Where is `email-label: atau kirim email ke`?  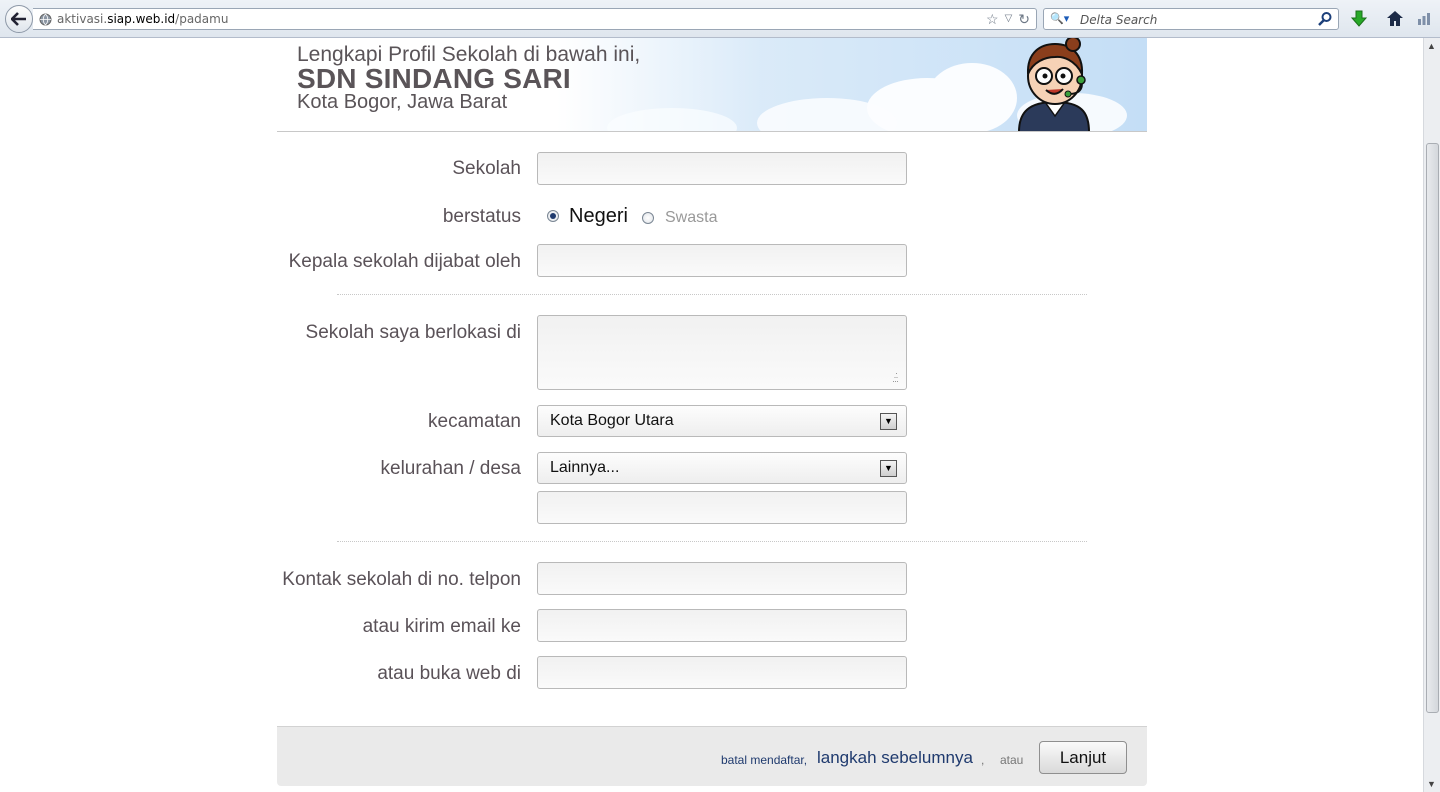 email-label: atau kirim email ke is located at coordinates (441, 626).